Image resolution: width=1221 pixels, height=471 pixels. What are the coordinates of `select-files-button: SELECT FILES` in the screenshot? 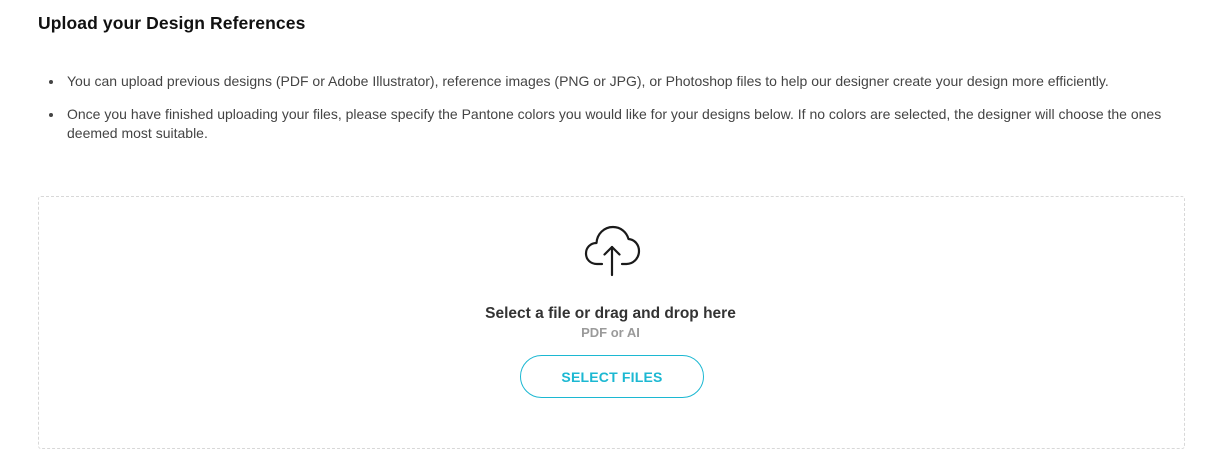 It's located at (612, 376).